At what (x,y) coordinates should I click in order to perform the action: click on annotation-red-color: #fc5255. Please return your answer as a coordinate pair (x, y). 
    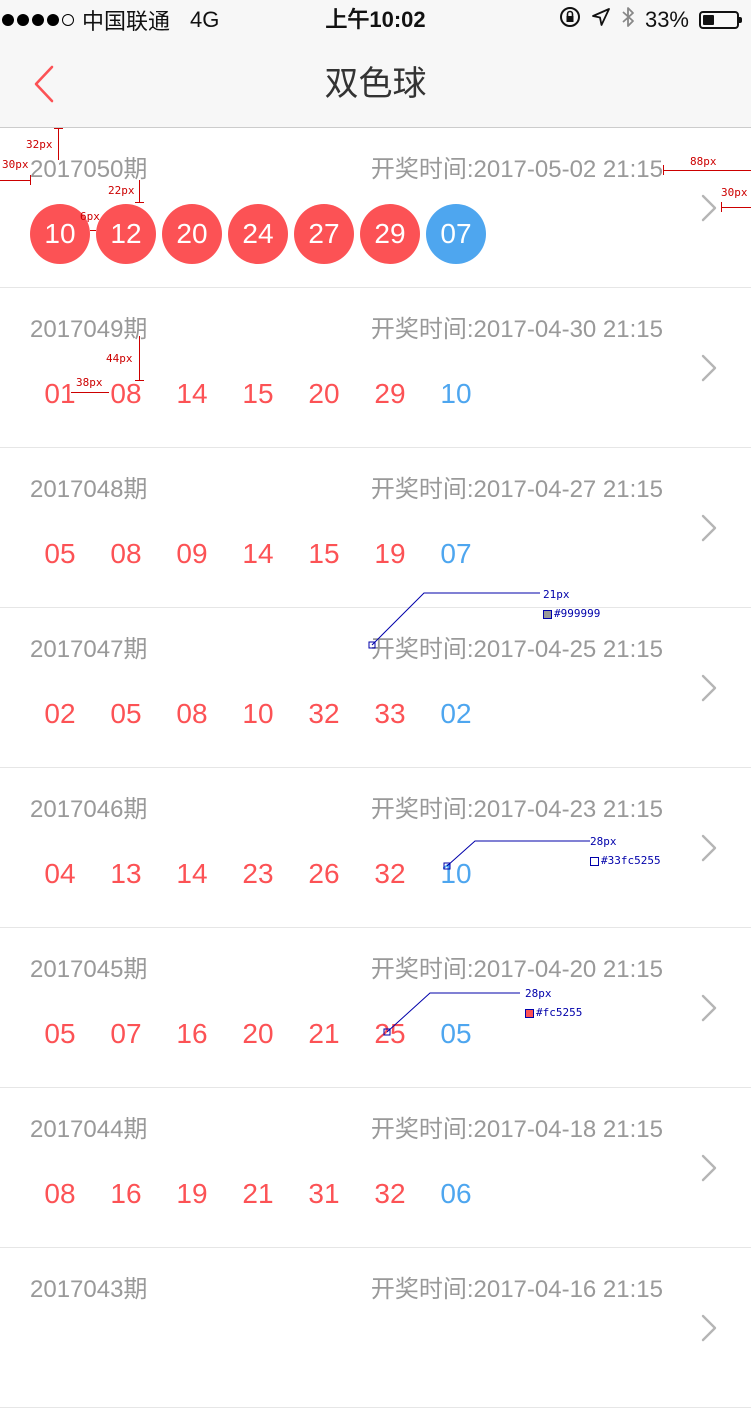
    Looking at the image, I should click on (553, 1012).